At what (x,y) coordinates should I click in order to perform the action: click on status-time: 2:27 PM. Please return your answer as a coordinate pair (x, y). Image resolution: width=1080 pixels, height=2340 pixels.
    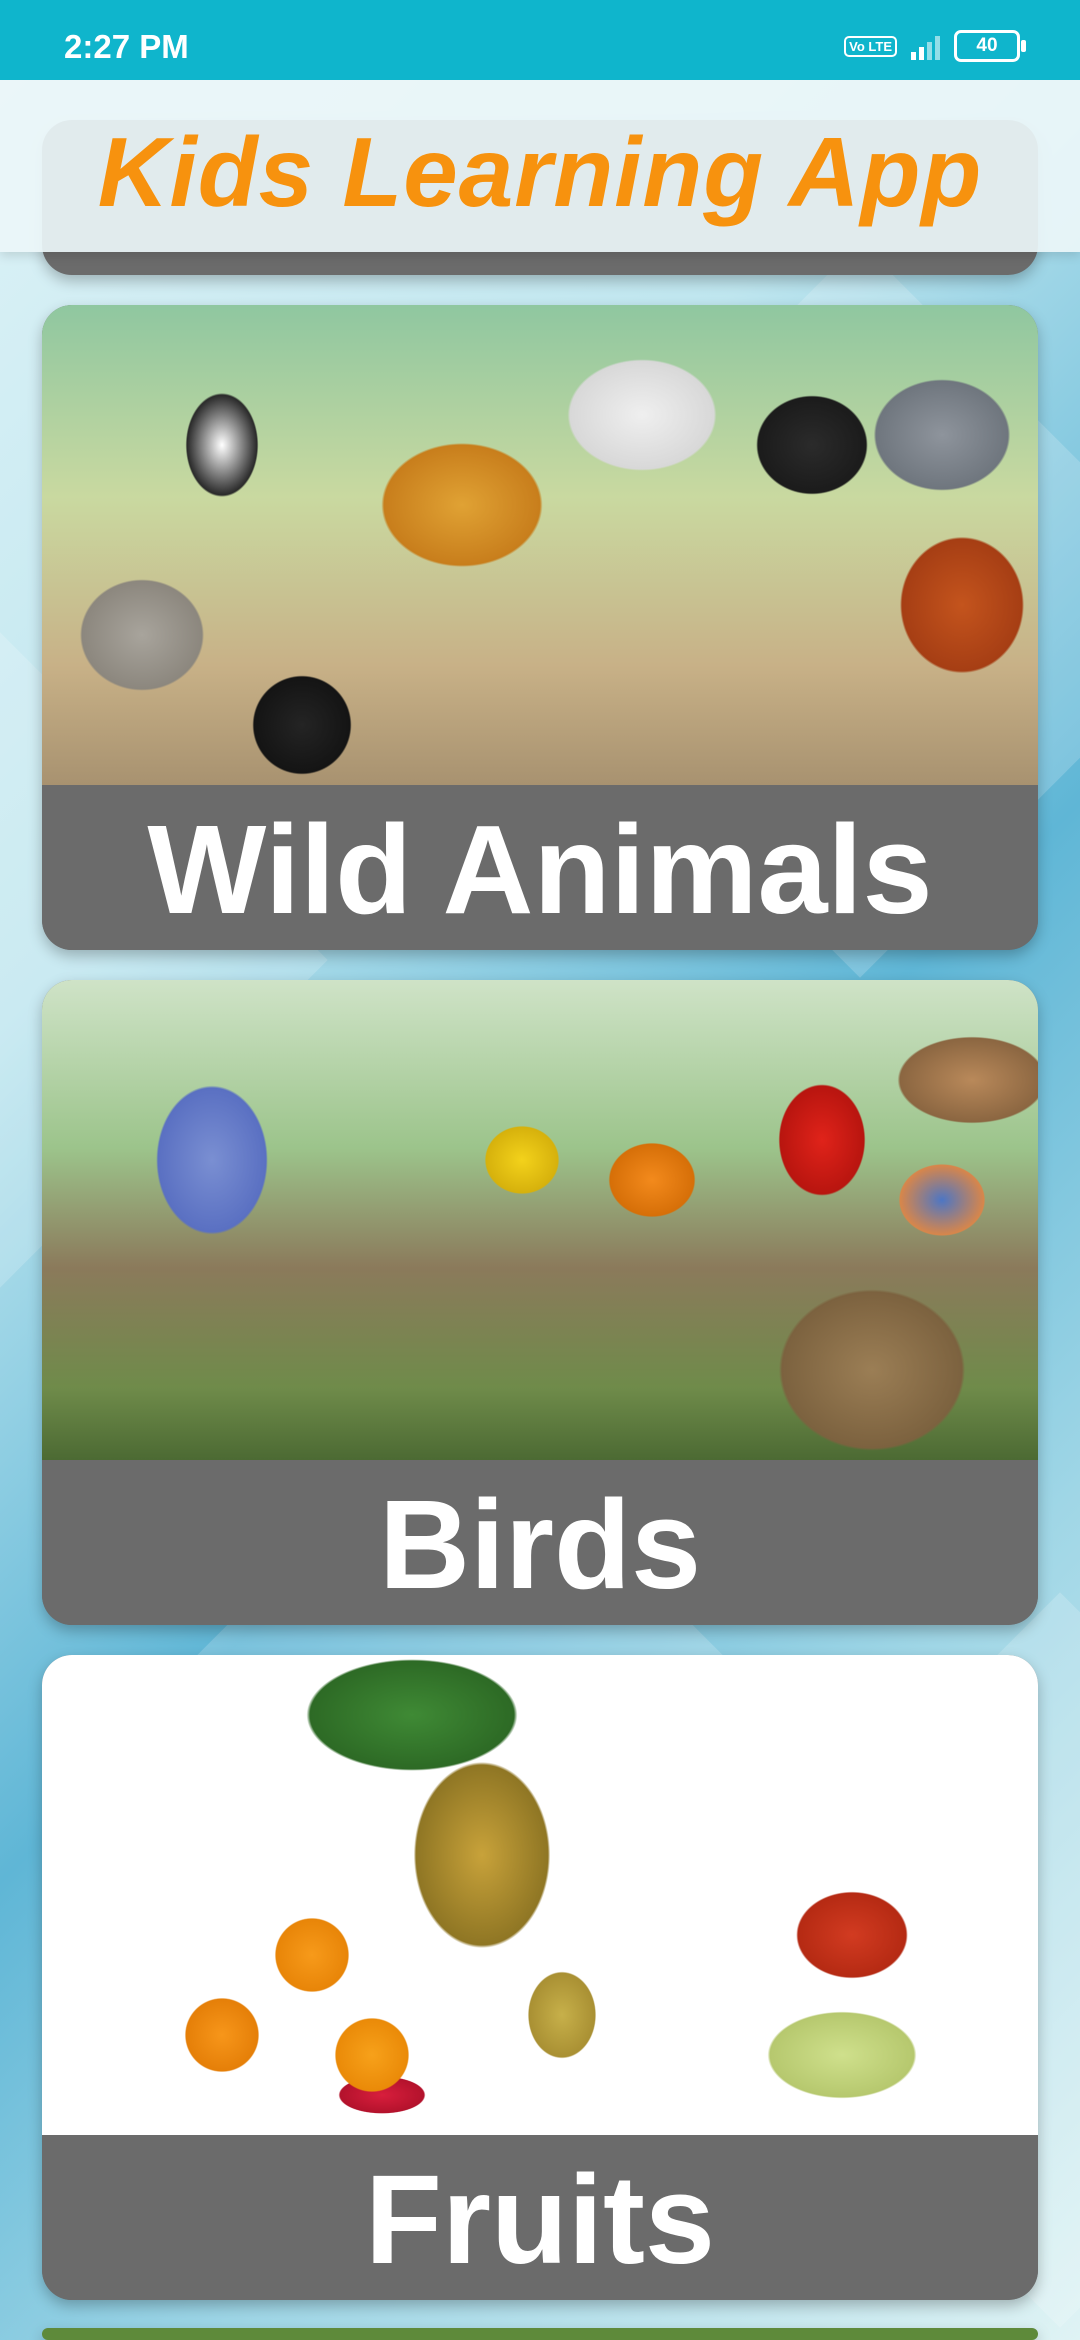
    Looking at the image, I should click on (126, 46).